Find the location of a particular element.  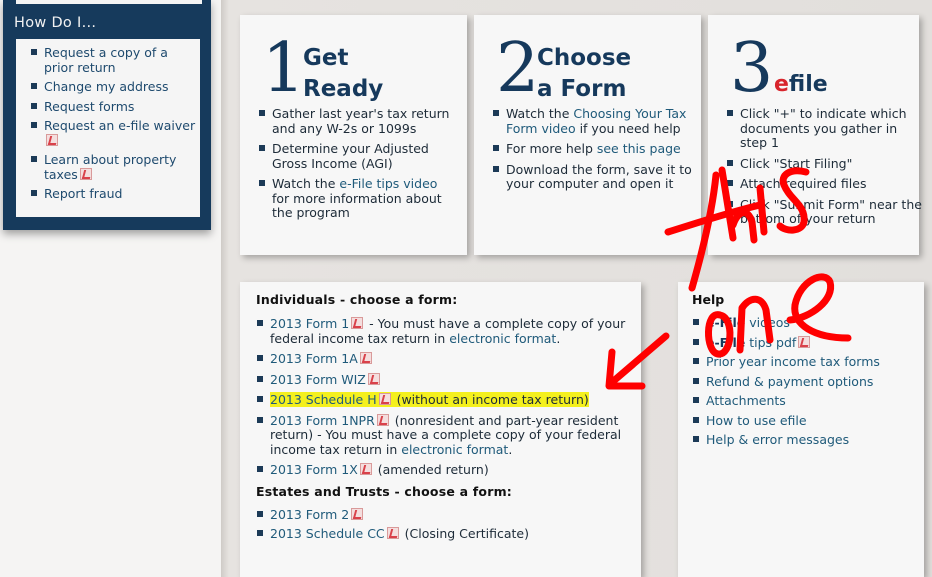

step-bullet: For more help see this page is located at coordinates (592, 149).